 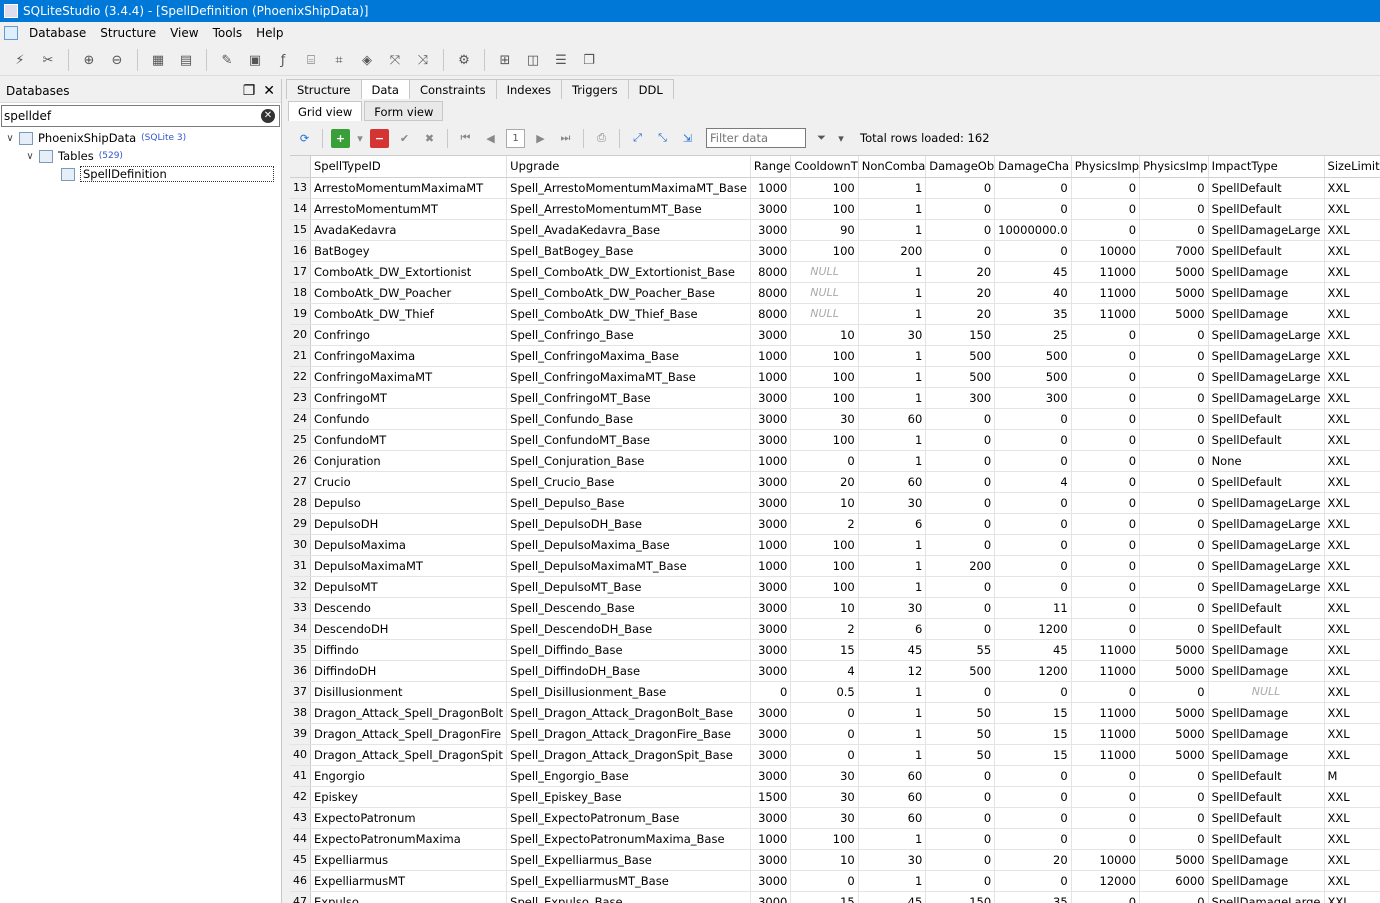 What do you see at coordinates (409, 734) in the screenshot?
I see `table-cell: Dragon_Attack_Spell_DragonFire` at bounding box center [409, 734].